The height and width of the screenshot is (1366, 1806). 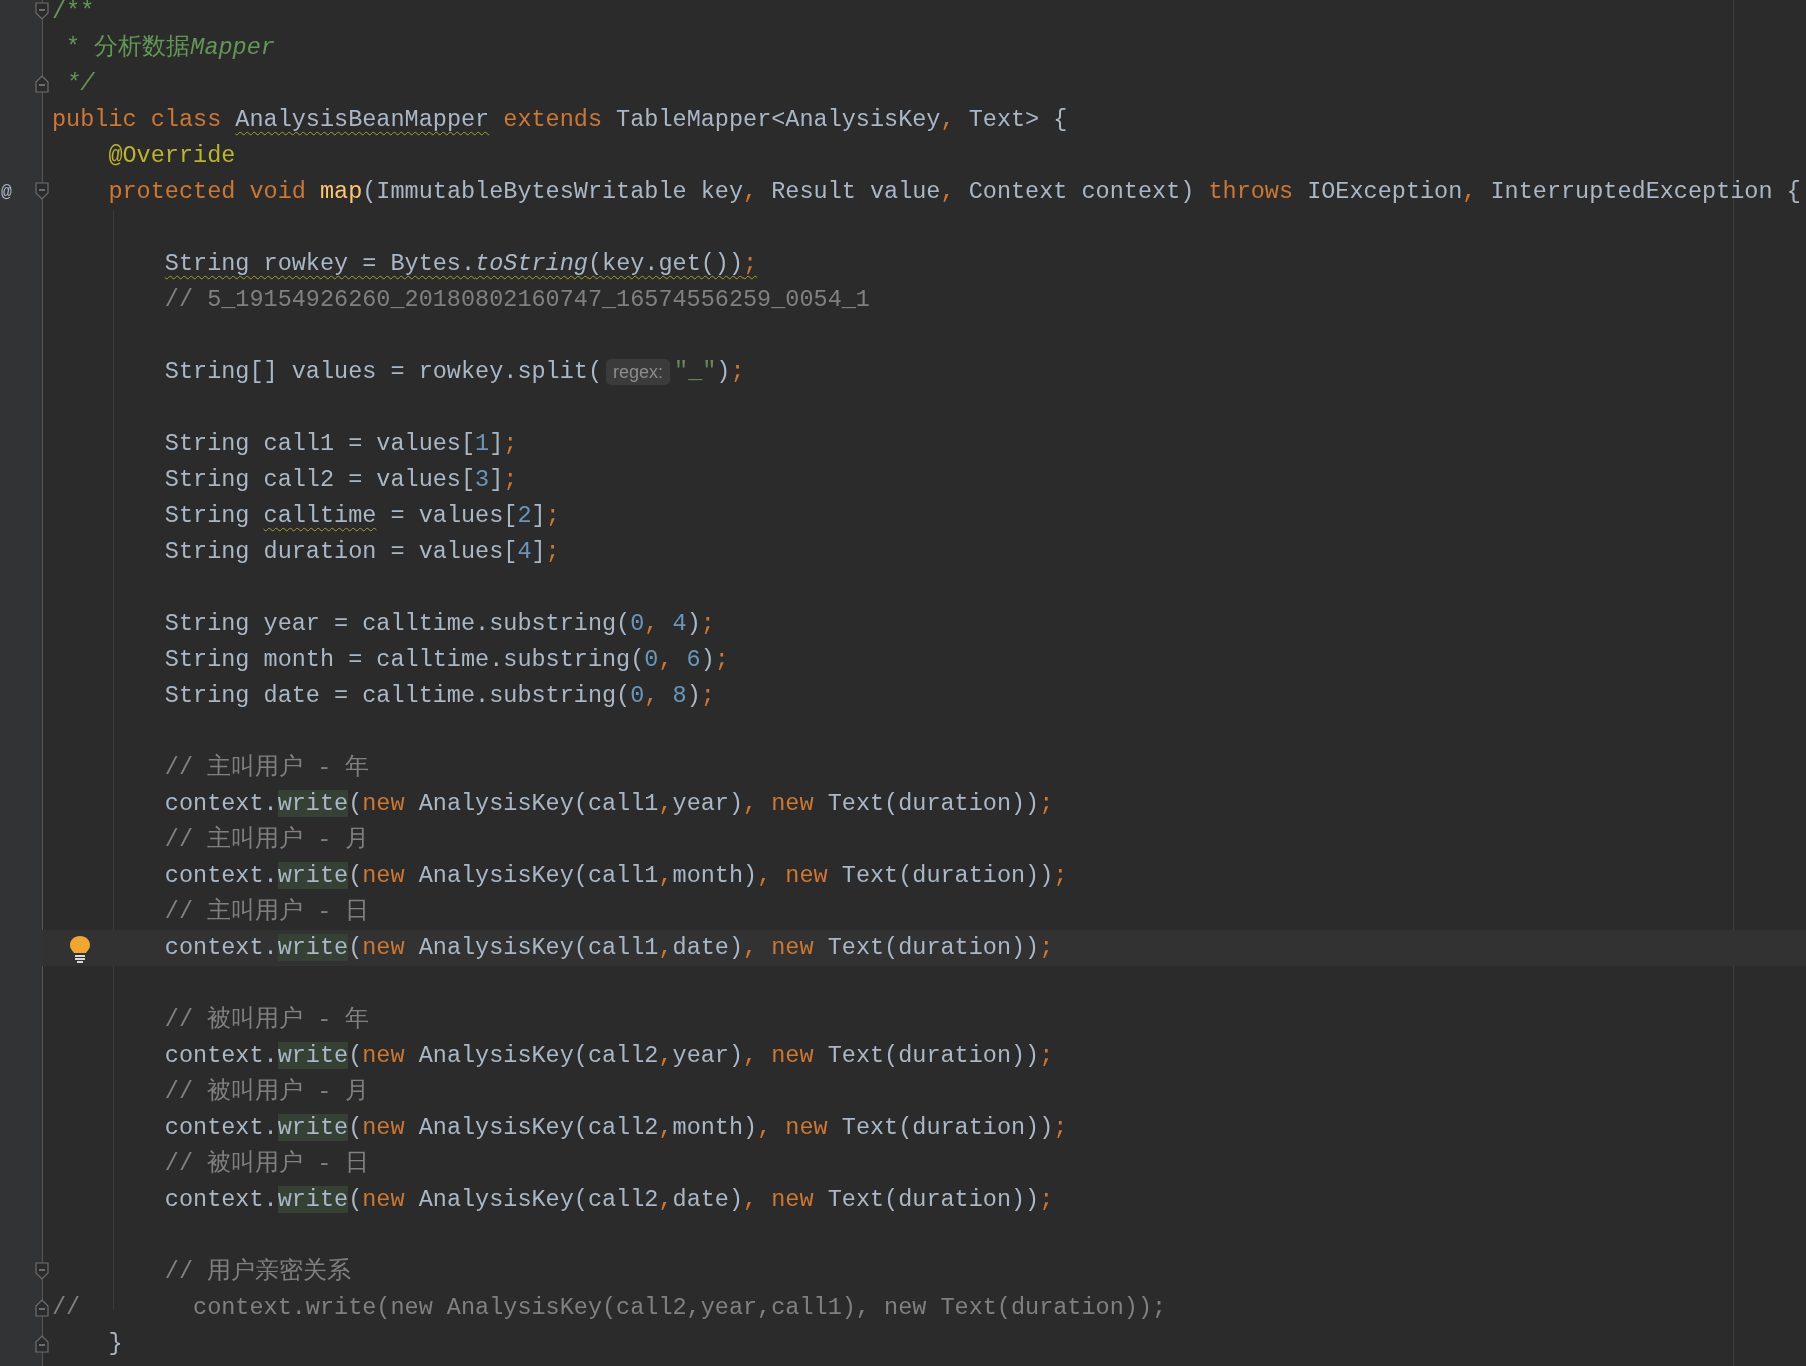 I want to click on code-text: // 被叫用户 - 年, so click(x=266, y=1020).